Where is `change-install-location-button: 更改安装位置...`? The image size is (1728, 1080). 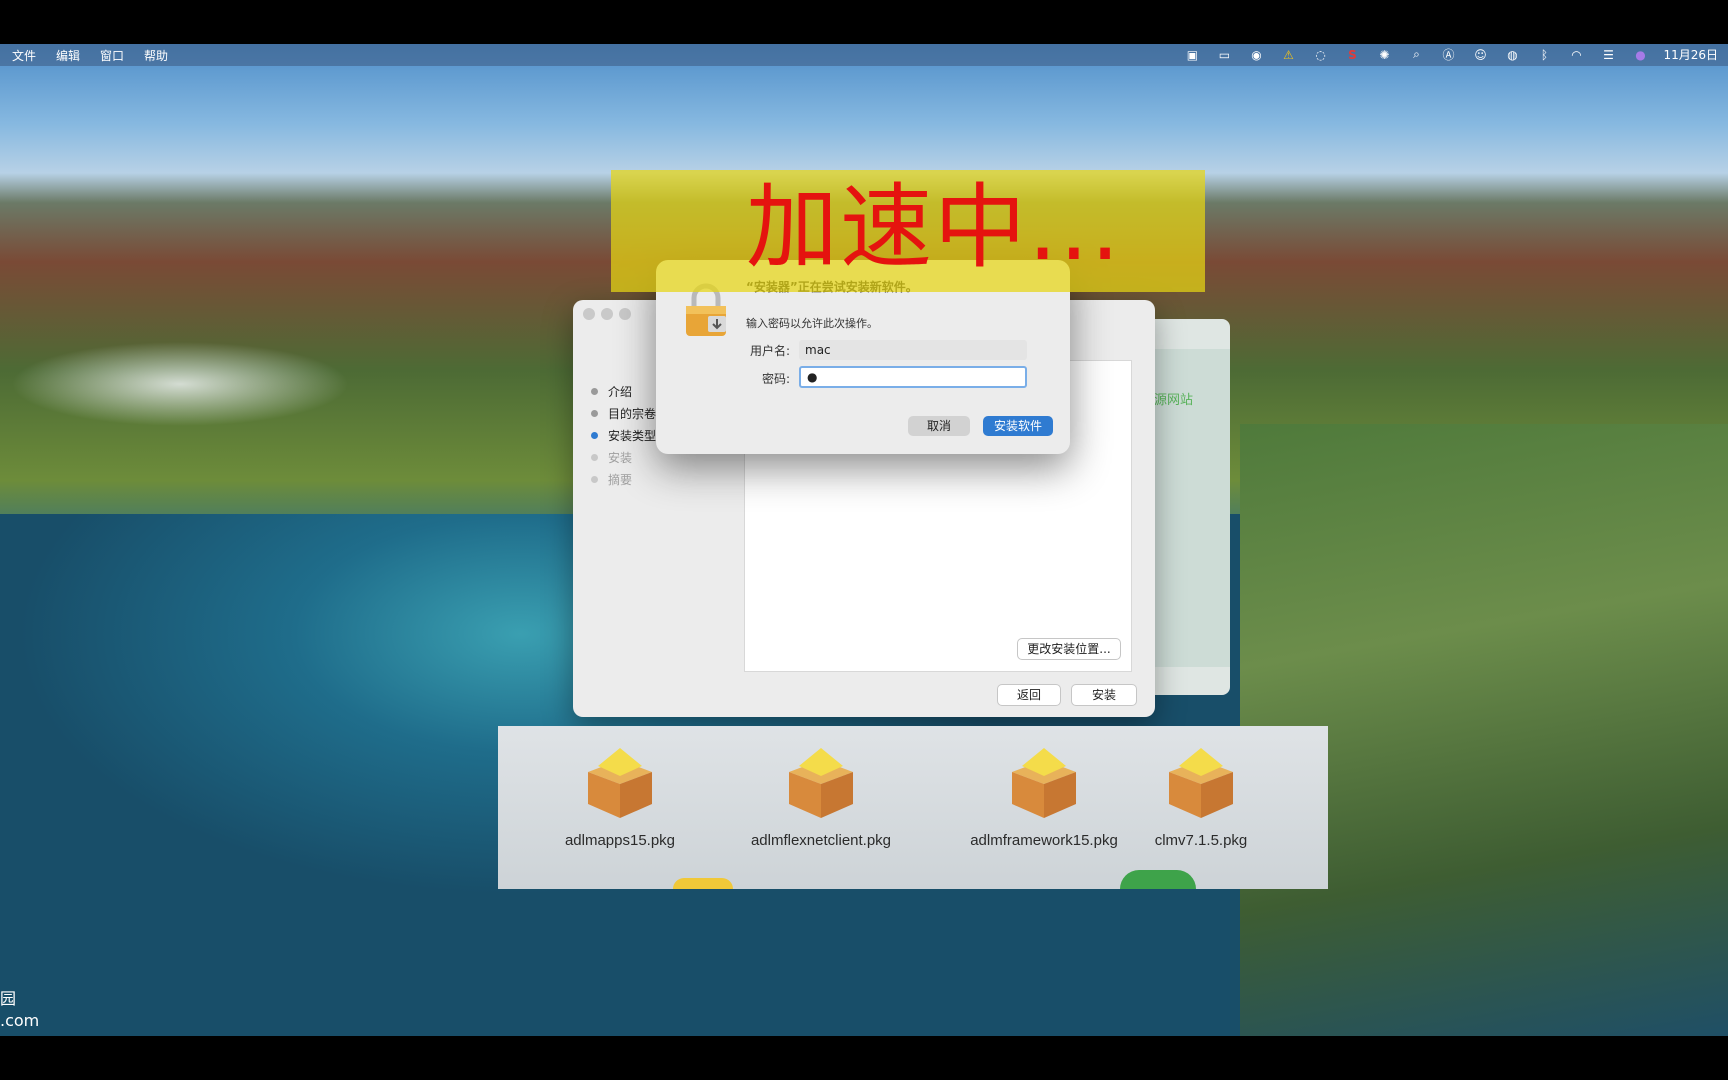 change-install-location-button: 更改安装位置... is located at coordinates (1069, 649).